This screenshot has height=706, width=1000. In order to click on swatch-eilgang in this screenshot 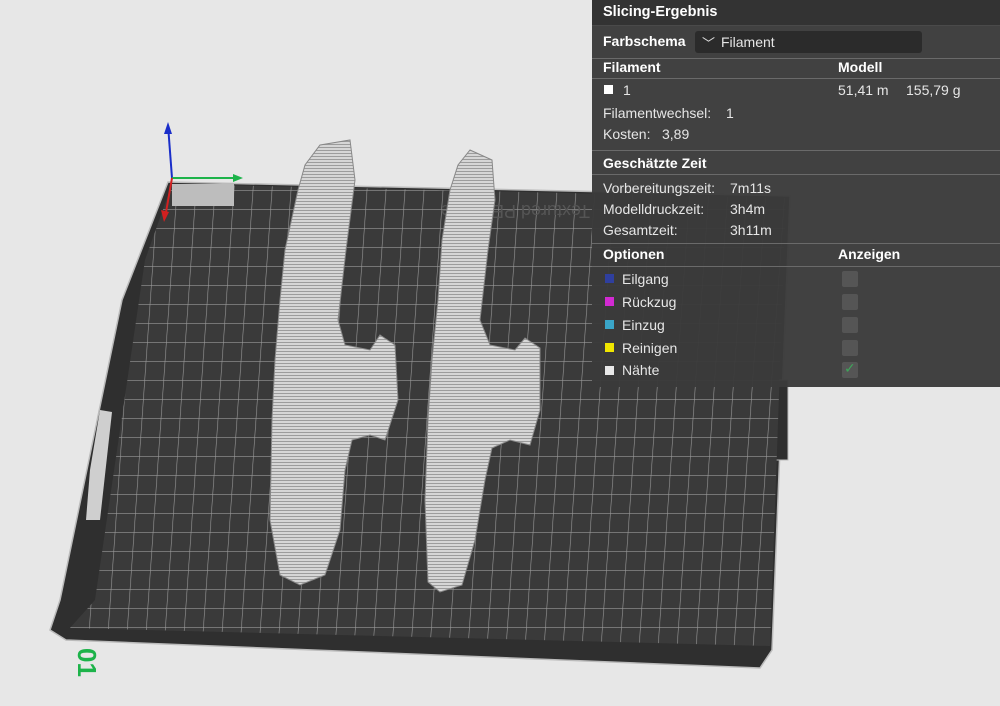, I will do `click(609, 278)`.